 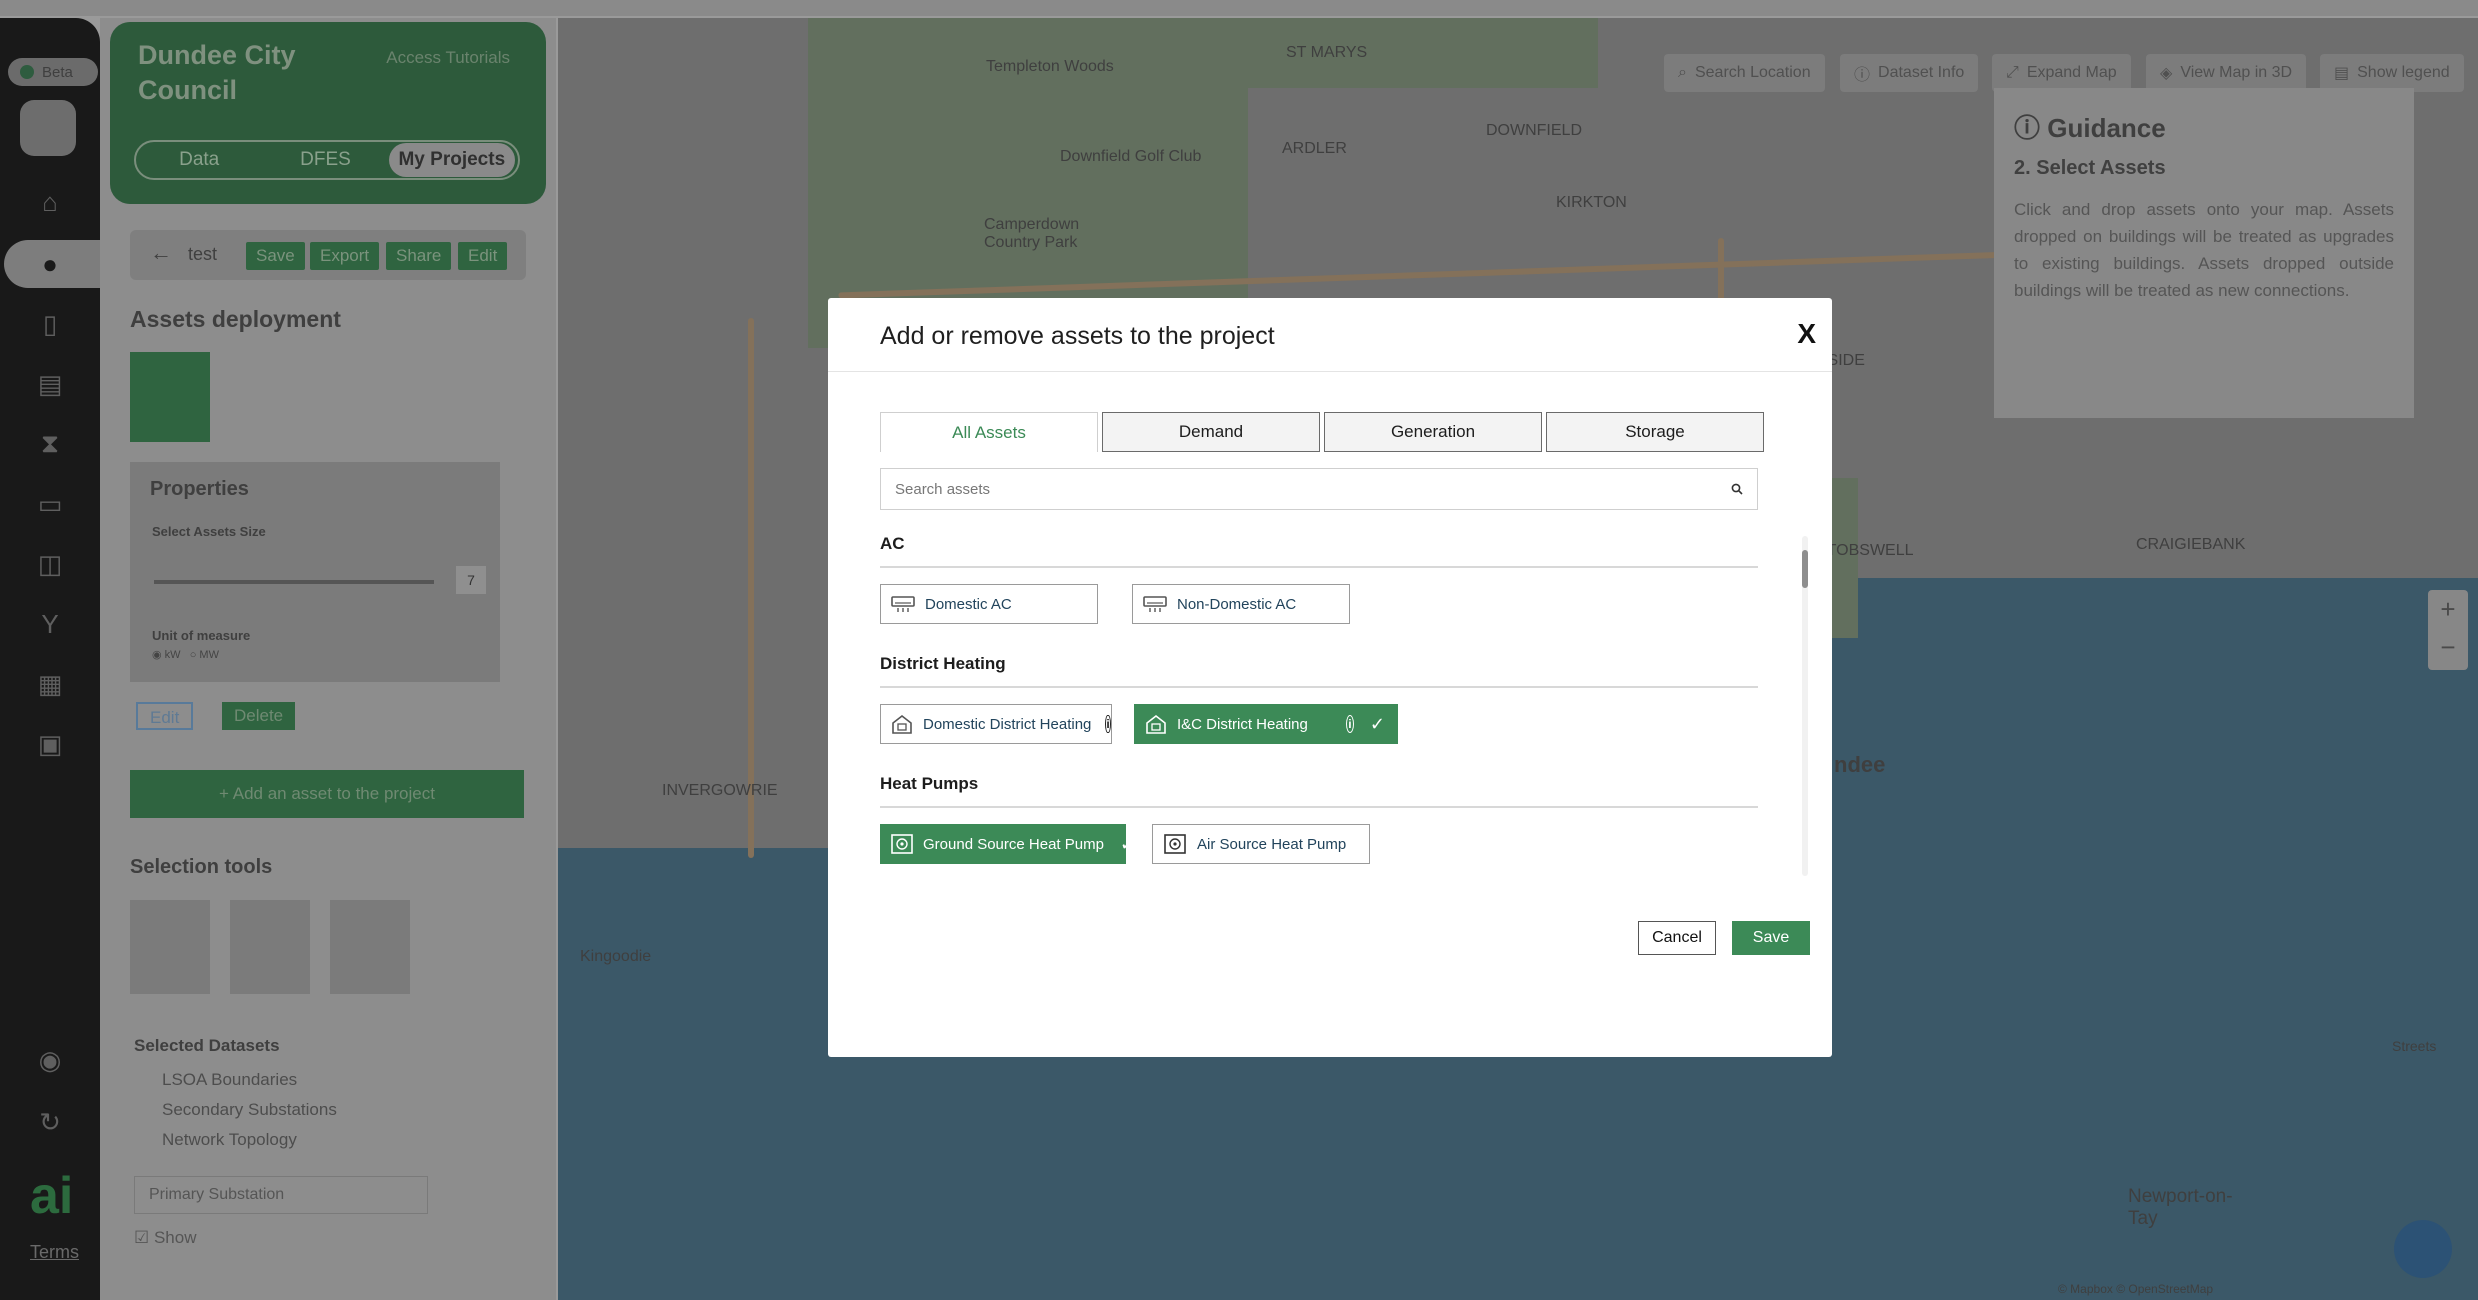 I want to click on left-nav-rail: Beta ⌂ ● ▯ ▤ ⧗ ▭ ◫ Y ▦ ▣ ◉ ↻ ai Terms, so click(x=50, y=659).